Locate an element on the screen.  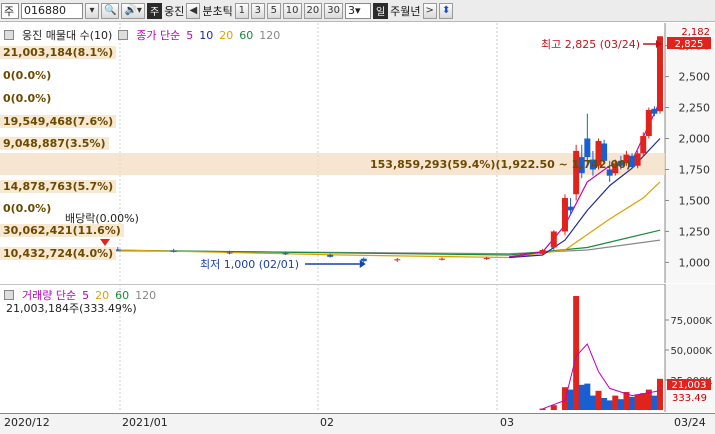
y-tick-label: 2,500 is located at coordinates (695, 77).